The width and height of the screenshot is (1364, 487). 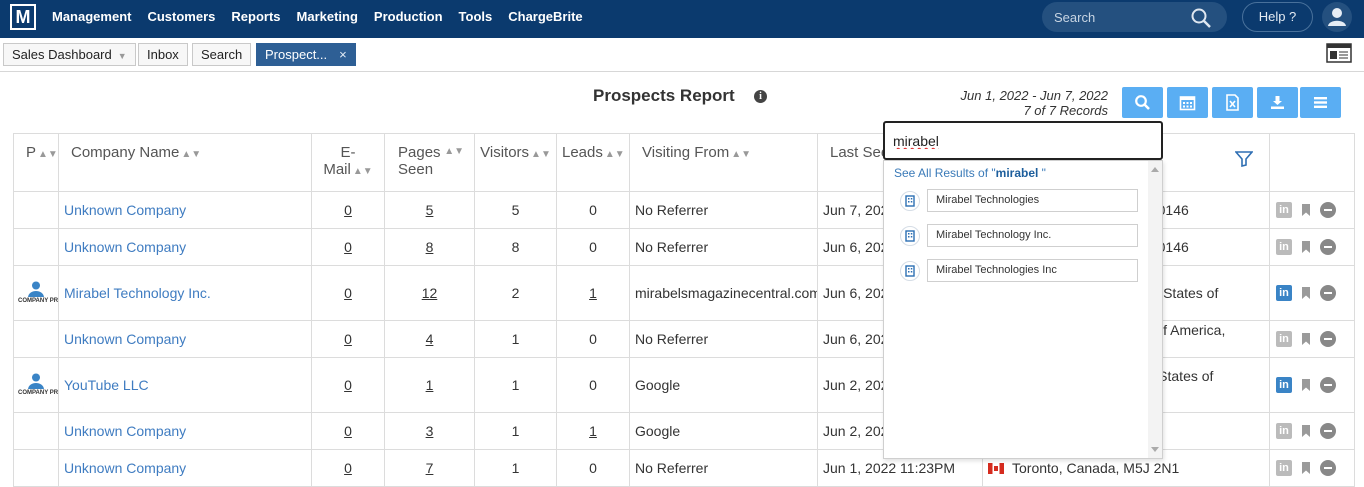 What do you see at coordinates (545, 19) in the screenshot?
I see `menu-item-chargebrite: ChargeBrite` at bounding box center [545, 19].